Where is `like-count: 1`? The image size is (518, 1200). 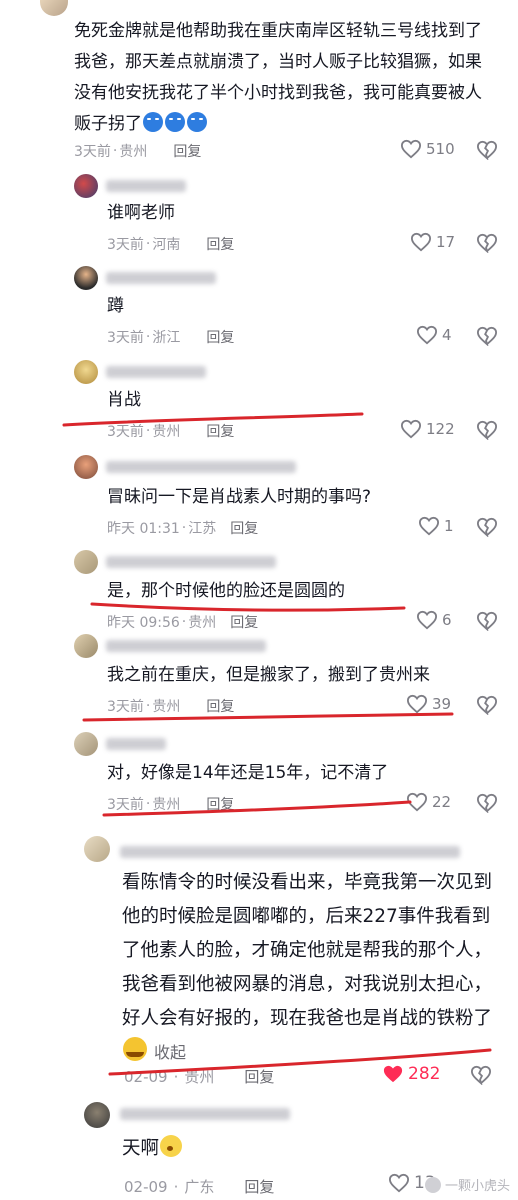
like-count: 1 is located at coordinates (449, 526).